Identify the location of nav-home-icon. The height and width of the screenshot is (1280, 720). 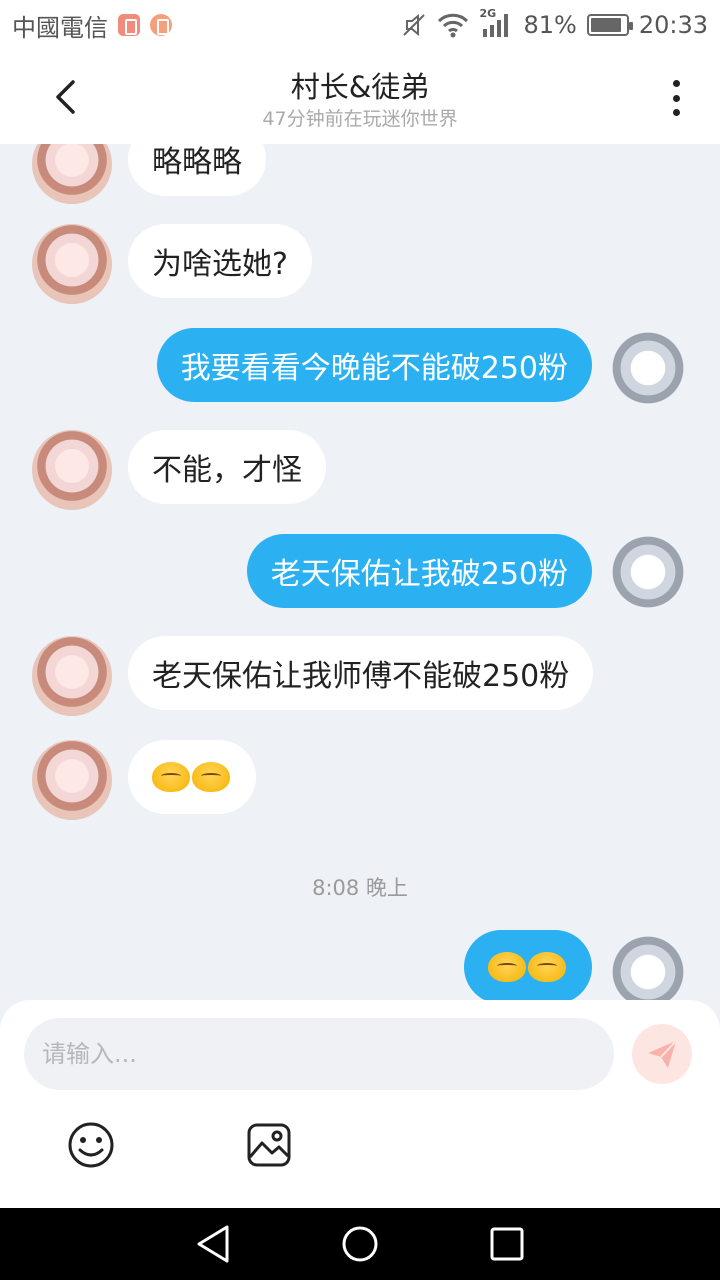
(360, 1244).